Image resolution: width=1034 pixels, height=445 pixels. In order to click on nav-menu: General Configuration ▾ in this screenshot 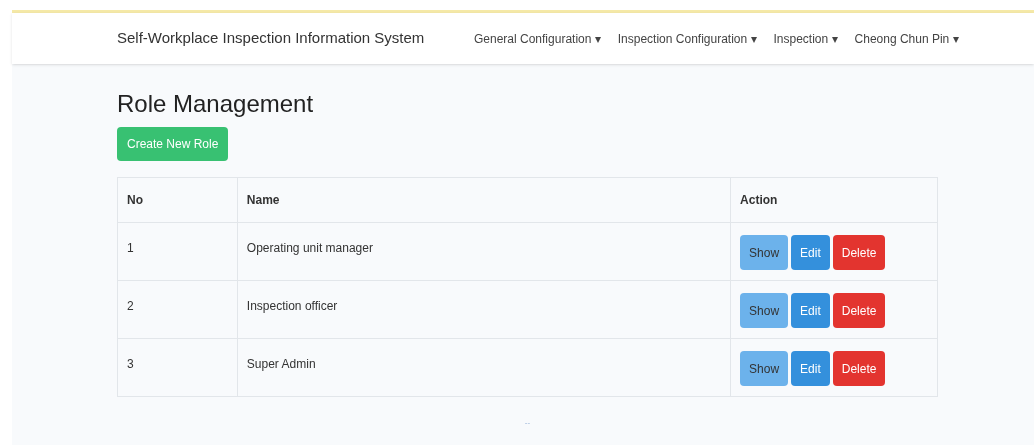, I will do `click(537, 38)`.